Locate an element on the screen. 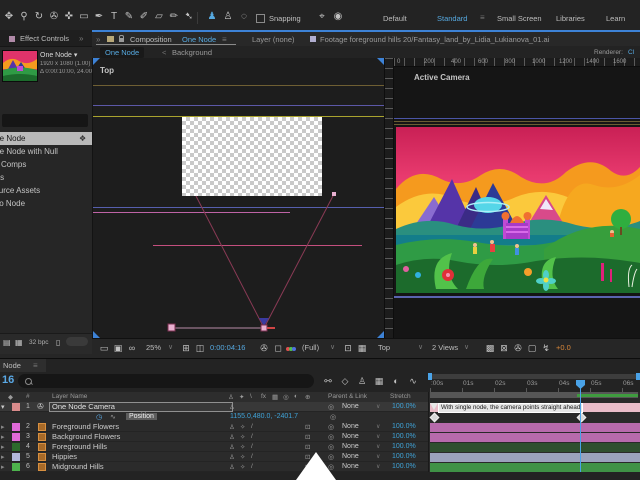  project-item: One Node ❖ is located at coordinates (46, 138).